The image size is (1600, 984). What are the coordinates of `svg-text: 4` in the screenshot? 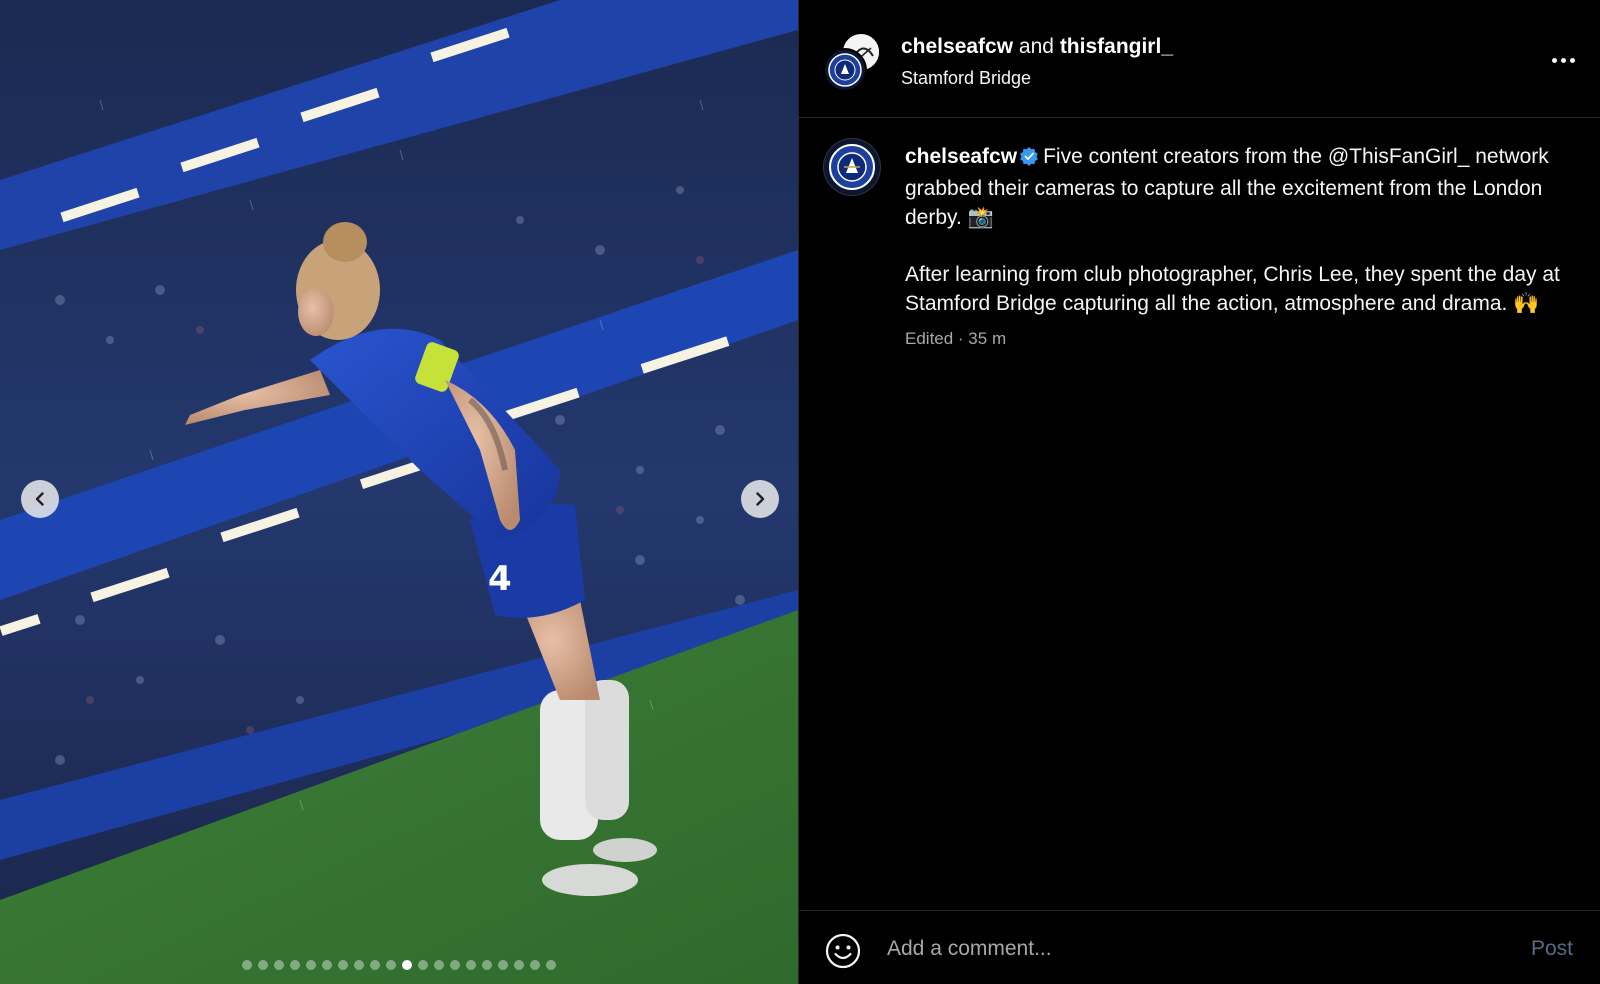 It's located at (500, 579).